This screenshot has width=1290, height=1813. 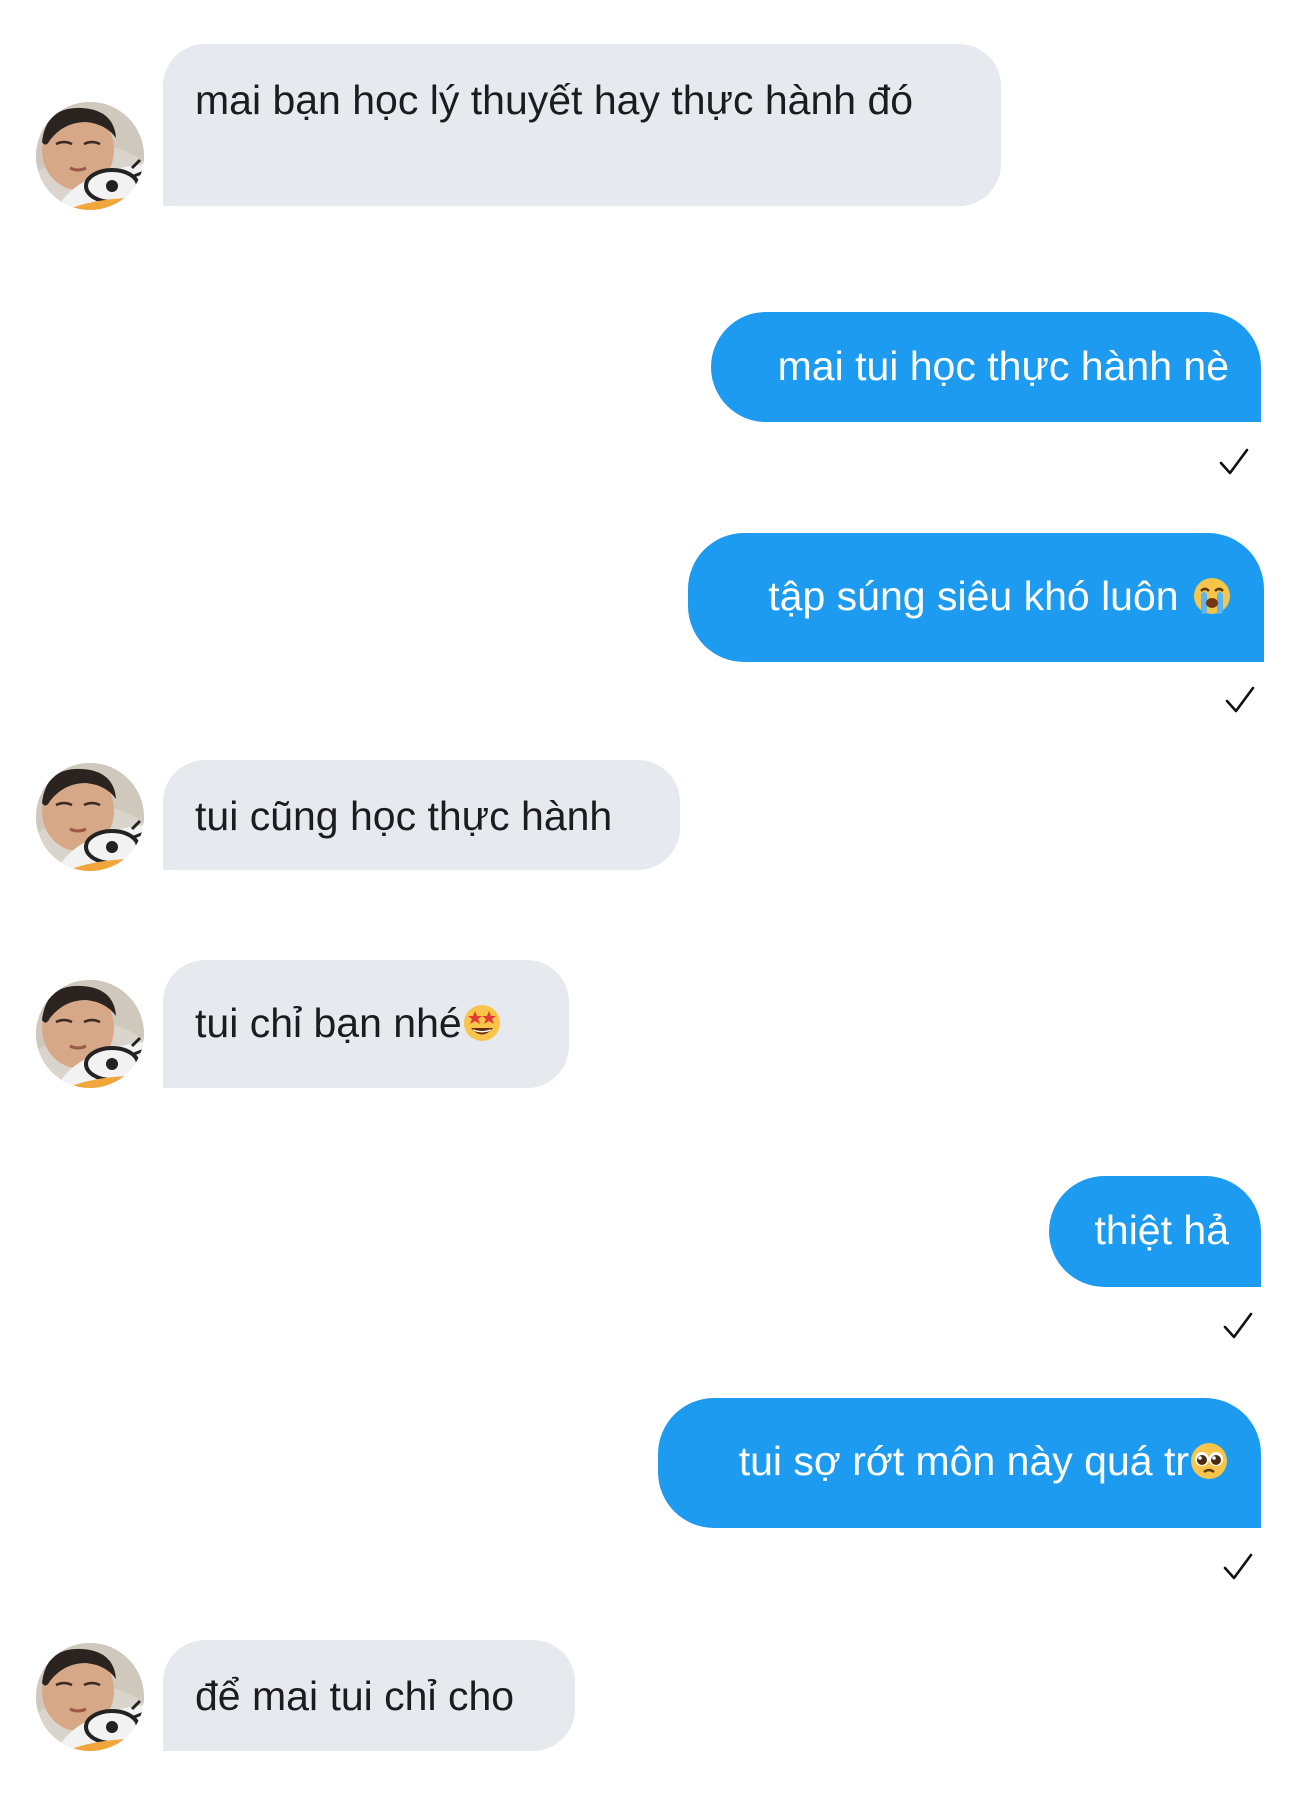 What do you see at coordinates (1212, 596) in the screenshot?
I see `loudly-crying-face-icon` at bounding box center [1212, 596].